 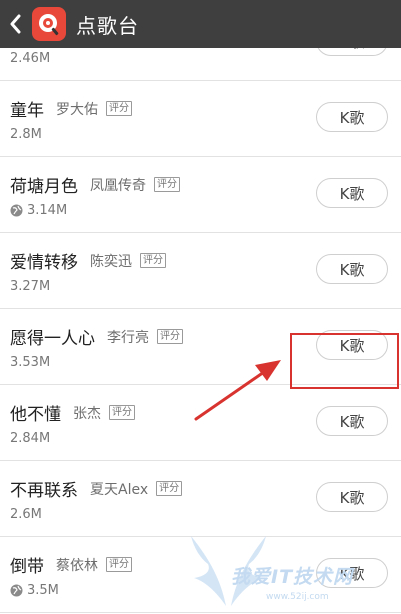 What do you see at coordinates (49, 24) in the screenshot?
I see `singing-app-logo-icon` at bounding box center [49, 24].